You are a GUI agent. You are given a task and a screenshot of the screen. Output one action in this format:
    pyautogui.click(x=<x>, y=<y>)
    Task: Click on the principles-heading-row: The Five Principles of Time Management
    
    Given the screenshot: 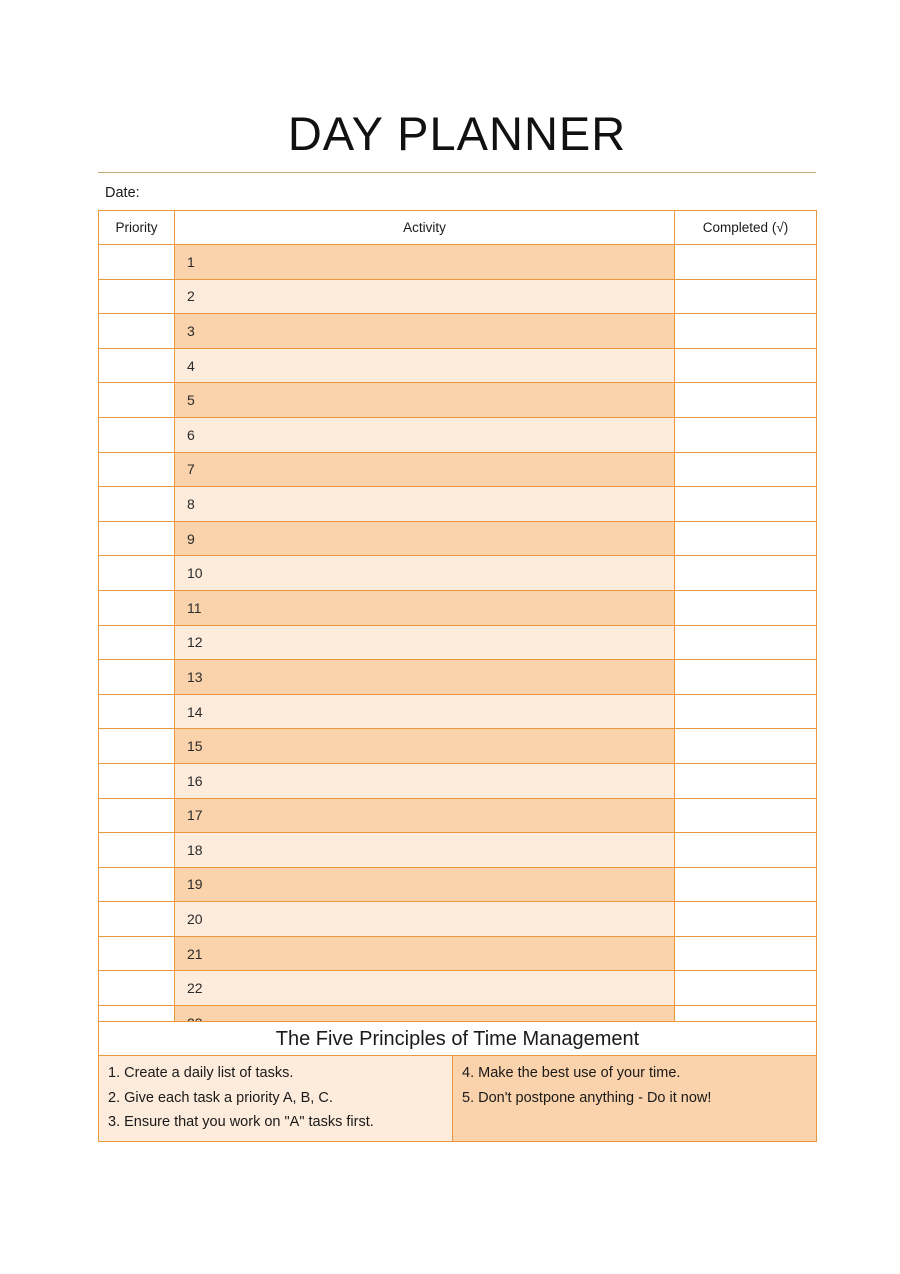 What is the action you would take?
    pyautogui.click(x=457, y=1038)
    